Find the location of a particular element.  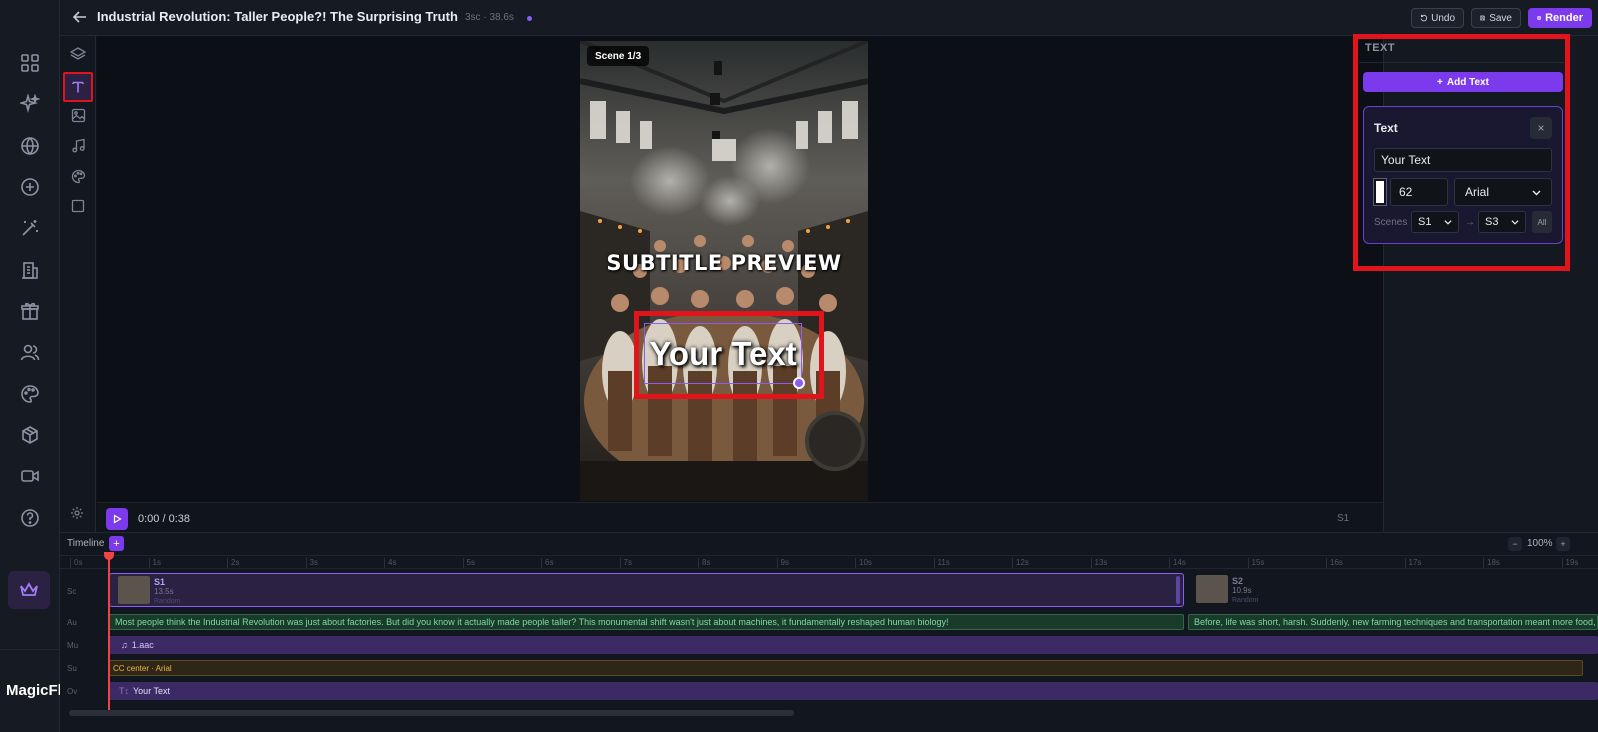

scene-badge: Scene 1/3 is located at coordinates (618, 56).